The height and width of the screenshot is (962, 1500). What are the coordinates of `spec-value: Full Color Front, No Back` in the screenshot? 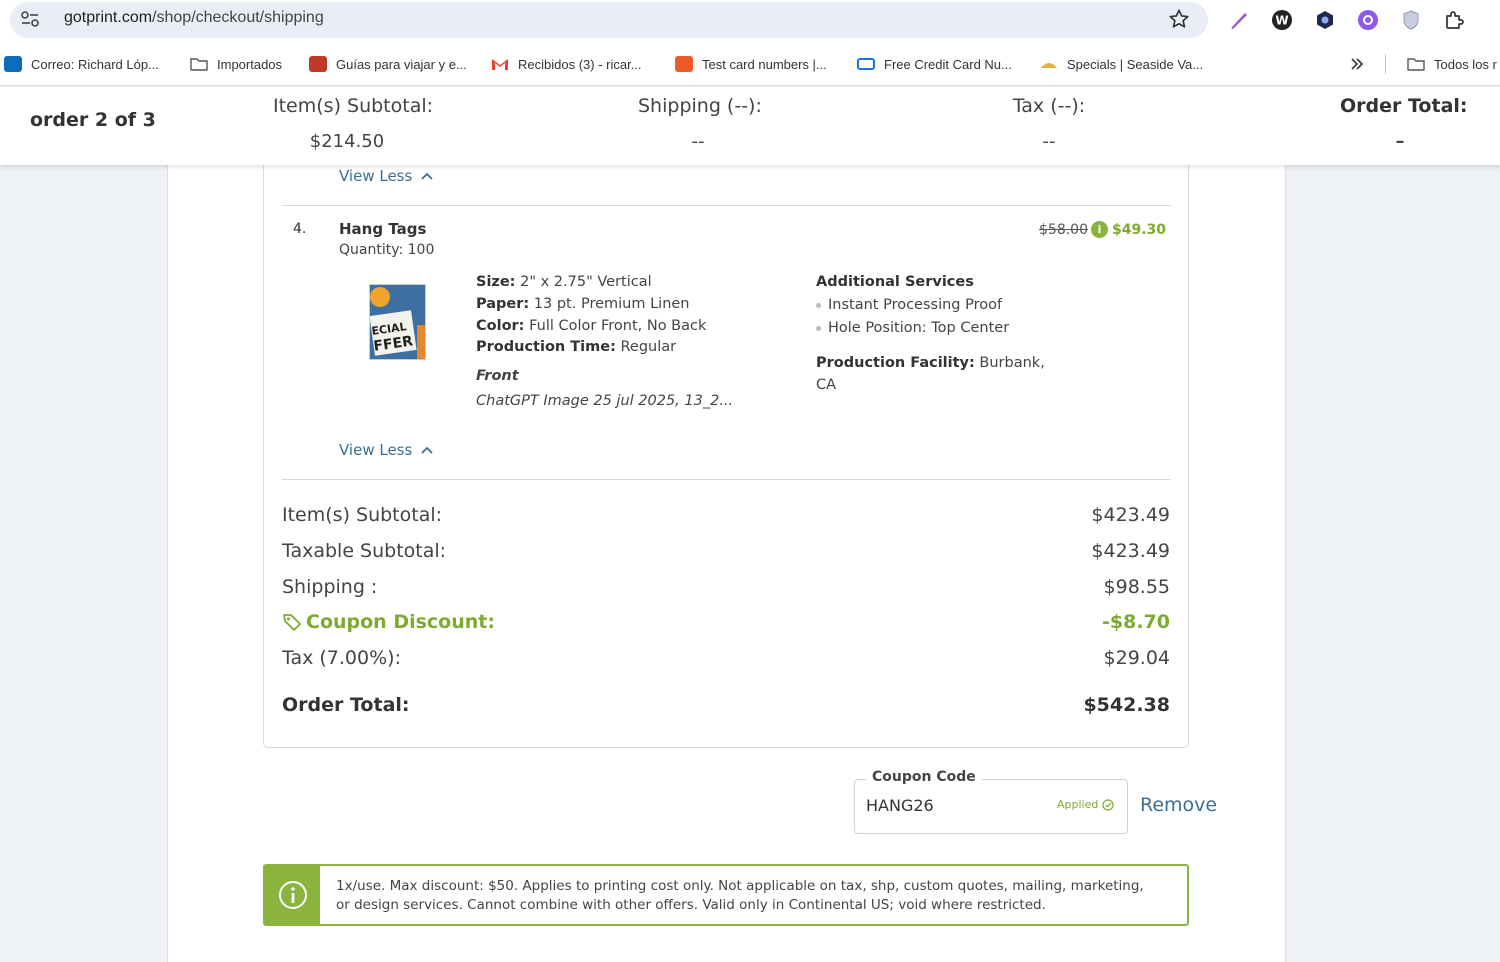 It's located at (615, 326).